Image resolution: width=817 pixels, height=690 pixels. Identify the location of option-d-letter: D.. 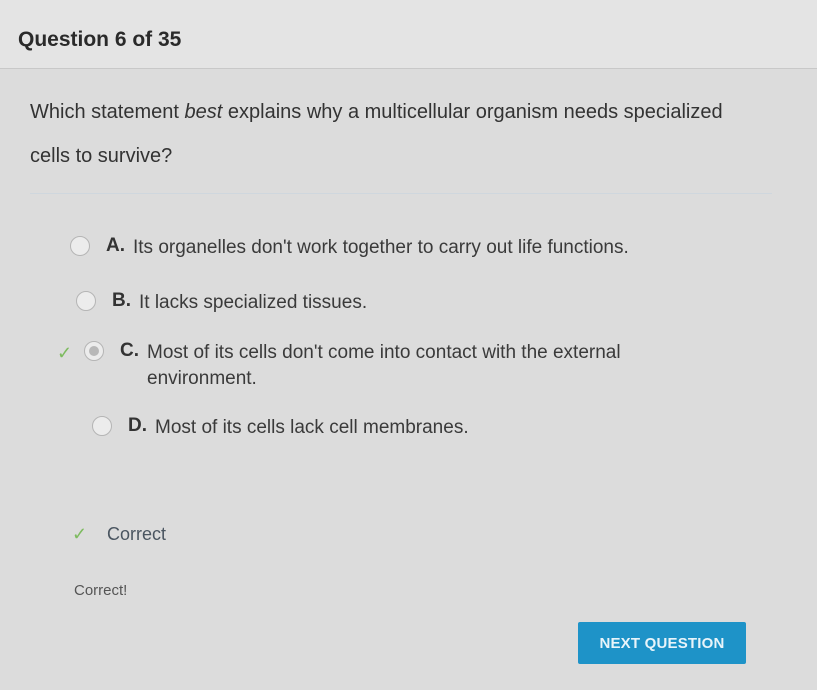
(137, 425).